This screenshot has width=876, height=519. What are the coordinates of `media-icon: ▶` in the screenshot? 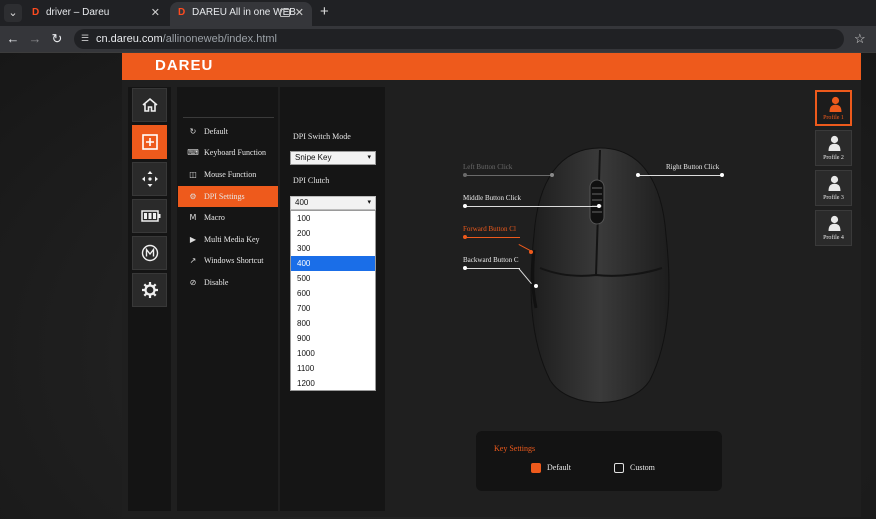 It's located at (193, 239).